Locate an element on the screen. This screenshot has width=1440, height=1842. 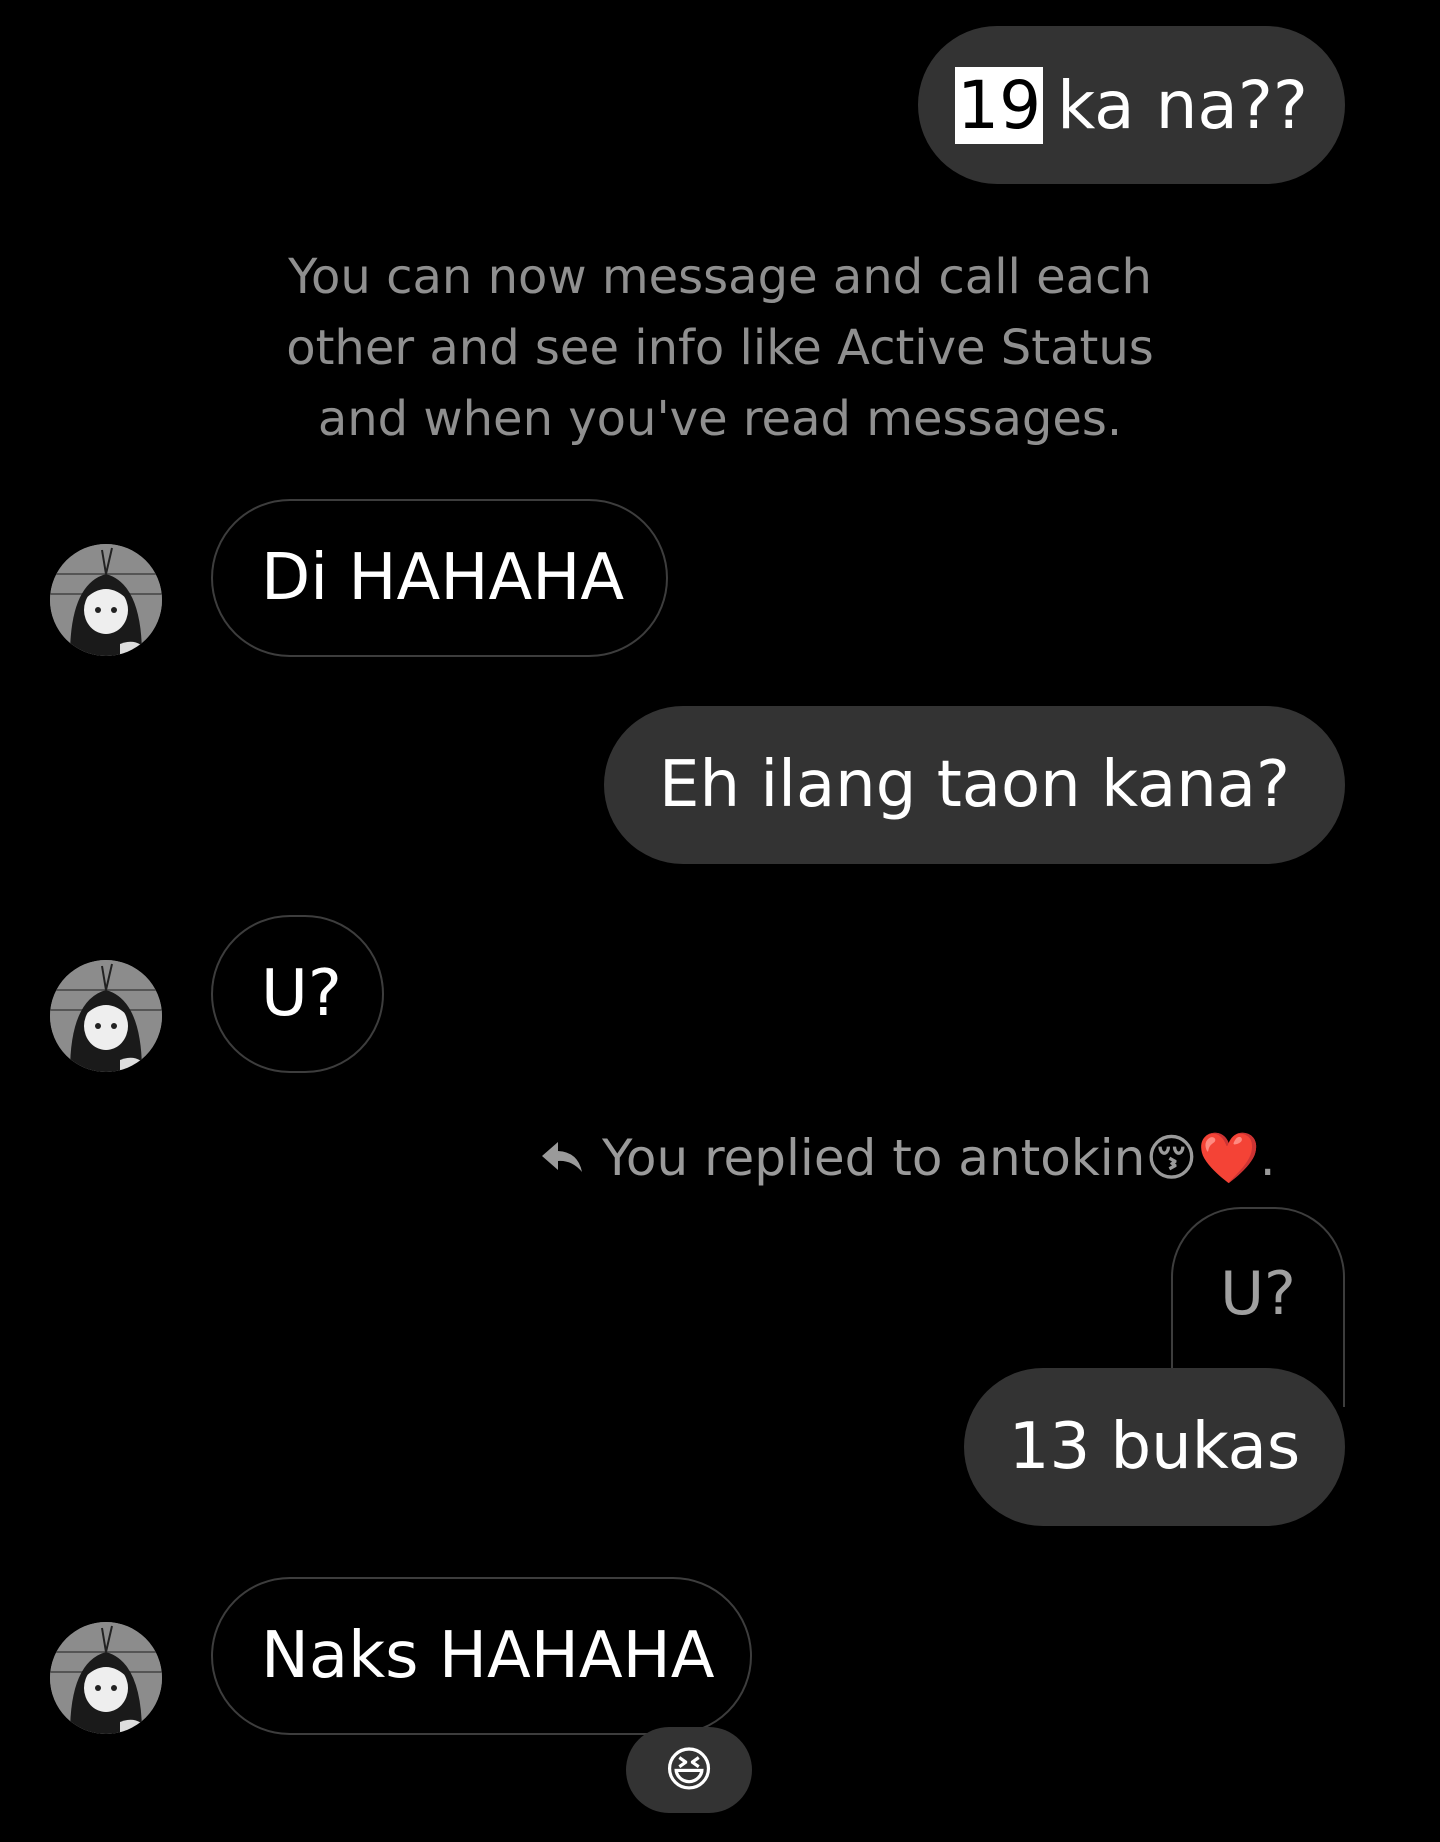
sent-reply-bubble: 13 bukas is located at coordinates (1154, 1447).